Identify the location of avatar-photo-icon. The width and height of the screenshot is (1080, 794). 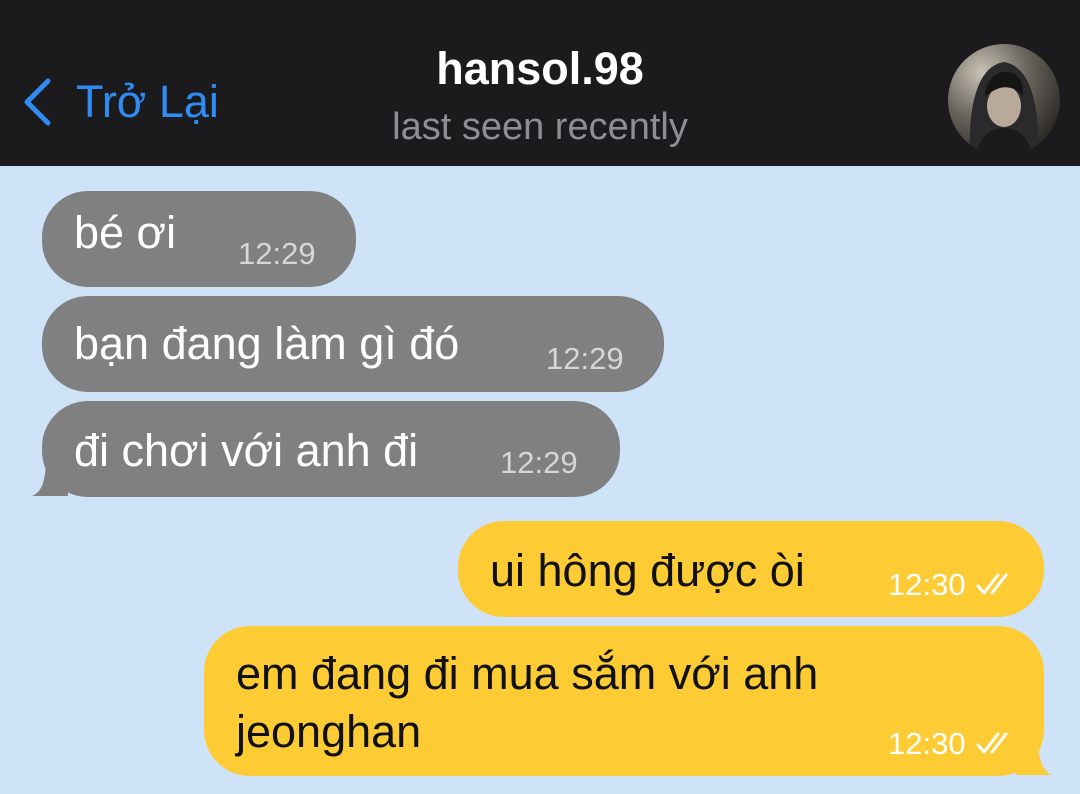
(1004, 100).